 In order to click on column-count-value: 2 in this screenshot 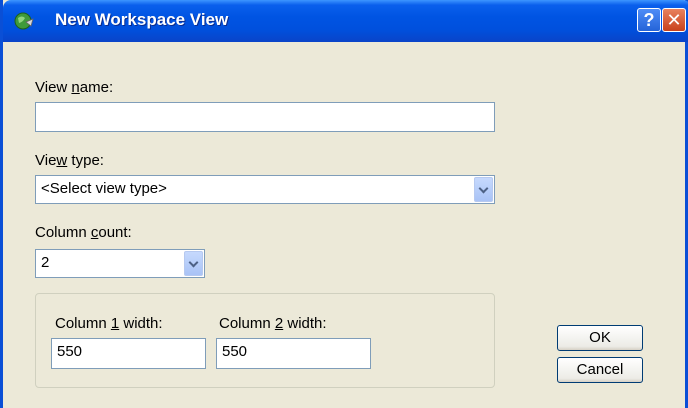, I will do `click(45, 262)`.